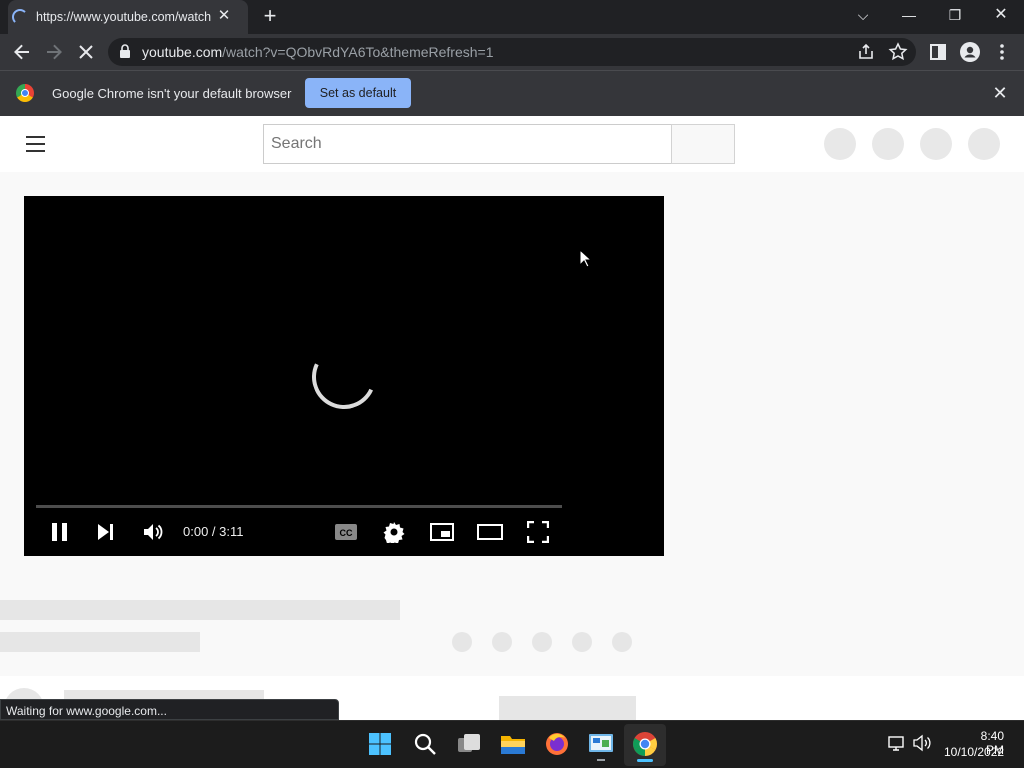 Image resolution: width=1024 pixels, height=768 pixels. Describe the element at coordinates (106, 532) in the screenshot. I see `next-icon` at that location.